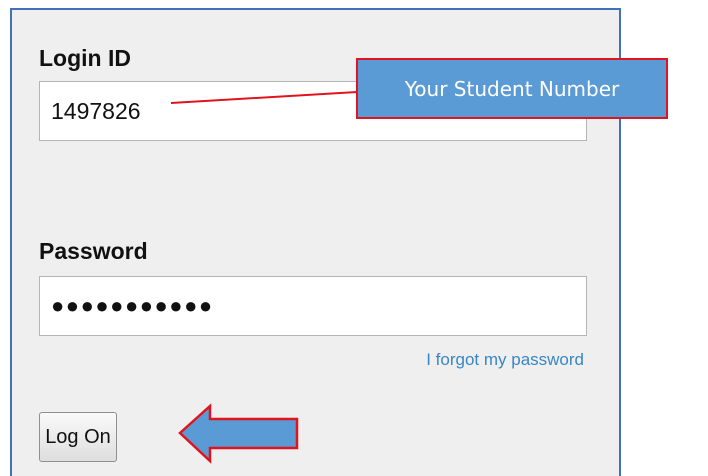  Describe the element at coordinates (78, 437) in the screenshot. I see `log-on-button: Log On` at that location.